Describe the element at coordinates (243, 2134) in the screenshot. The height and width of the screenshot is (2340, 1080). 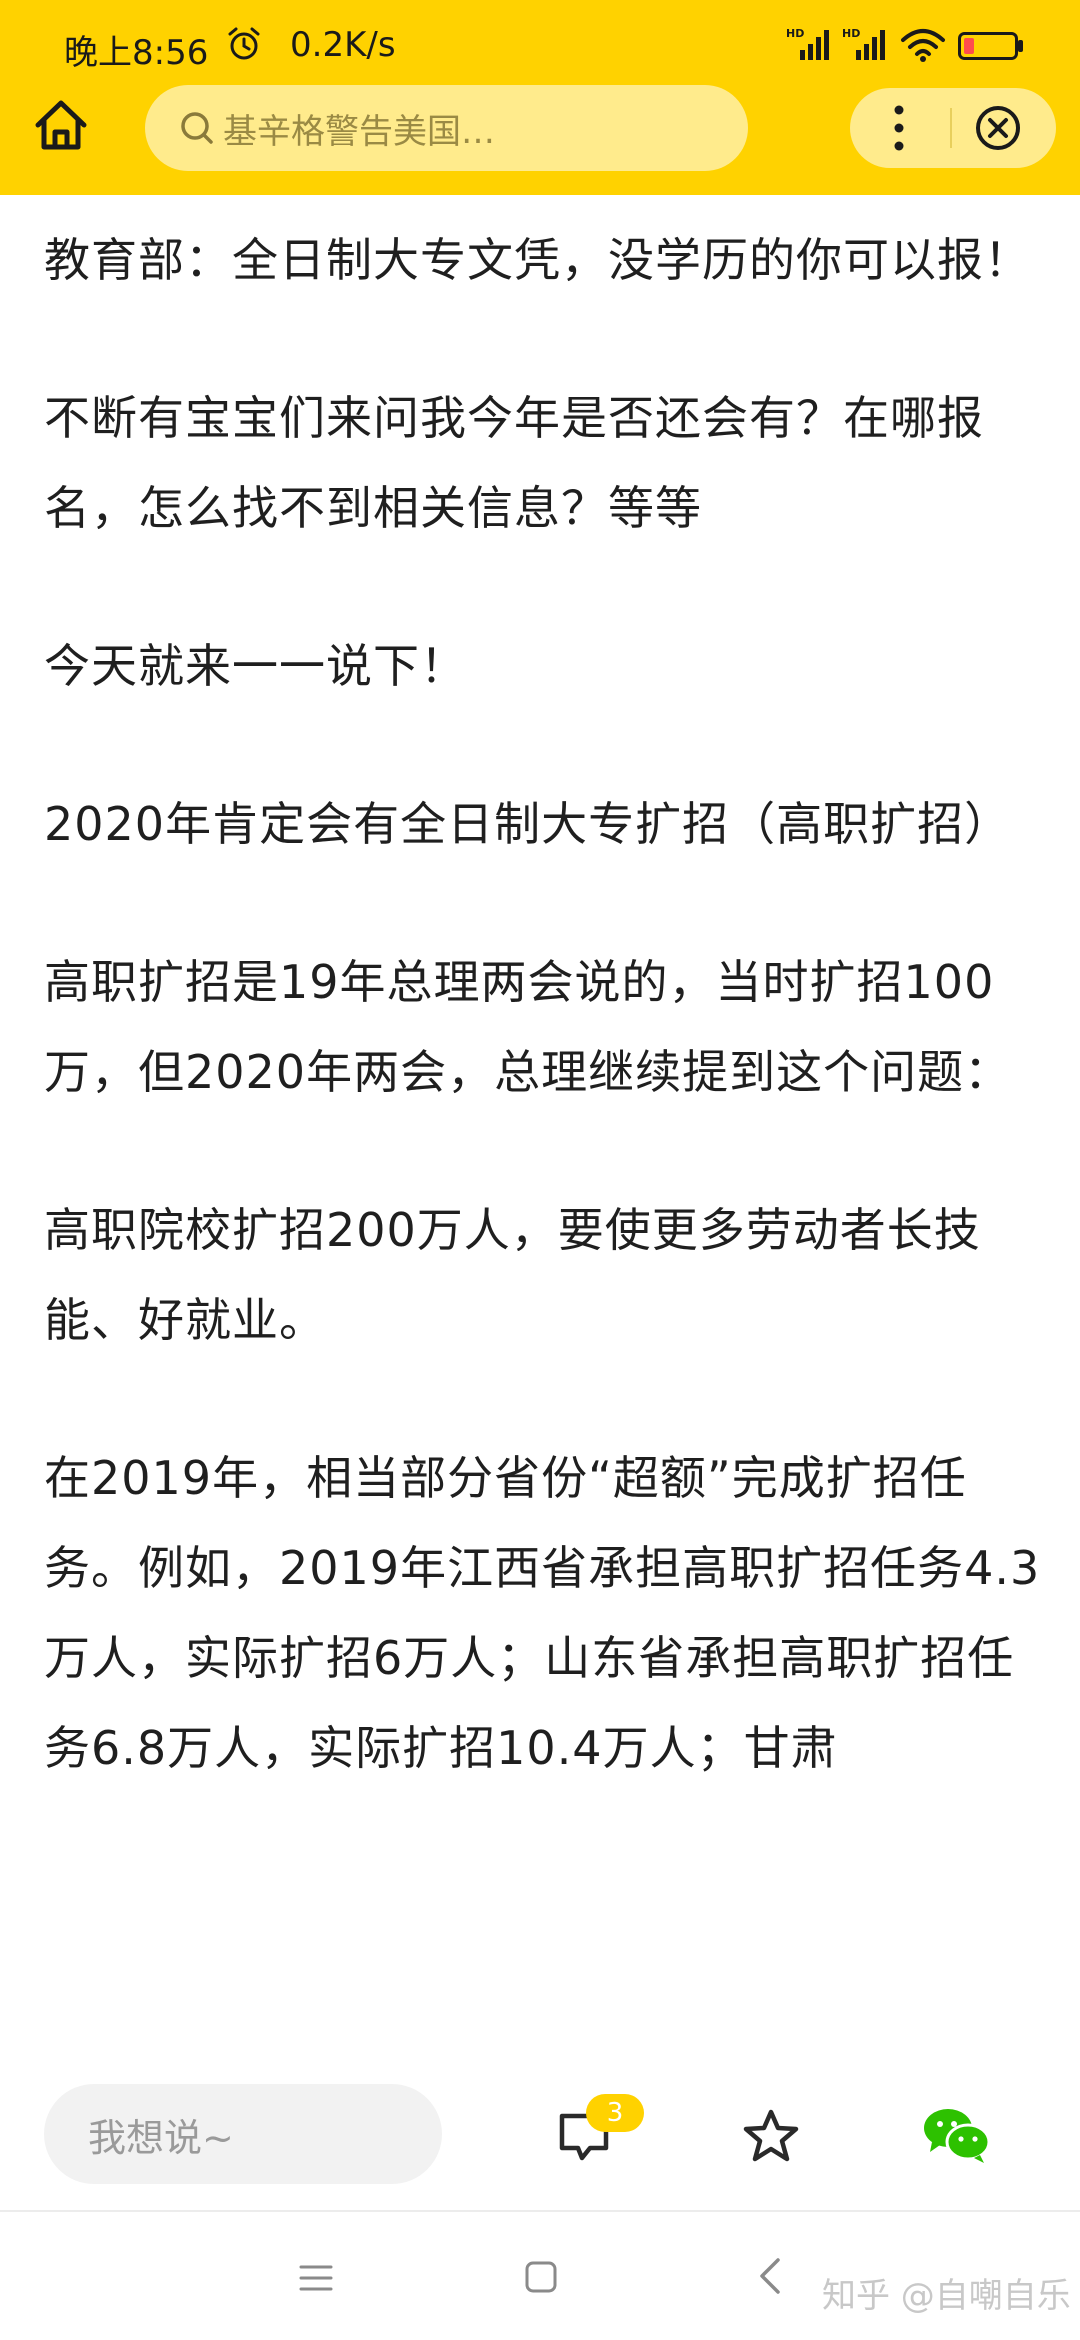
I see `comment-input: 我想说~` at that location.